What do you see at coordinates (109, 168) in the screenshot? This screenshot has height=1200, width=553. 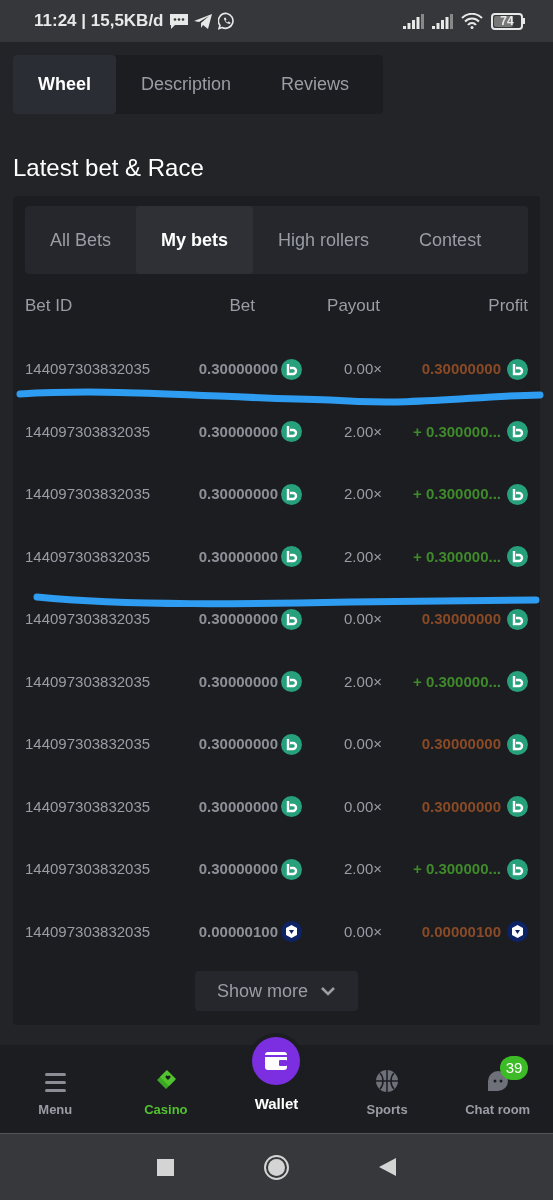 I see `section-title: Latest bet & Race` at bounding box center [109, 168].